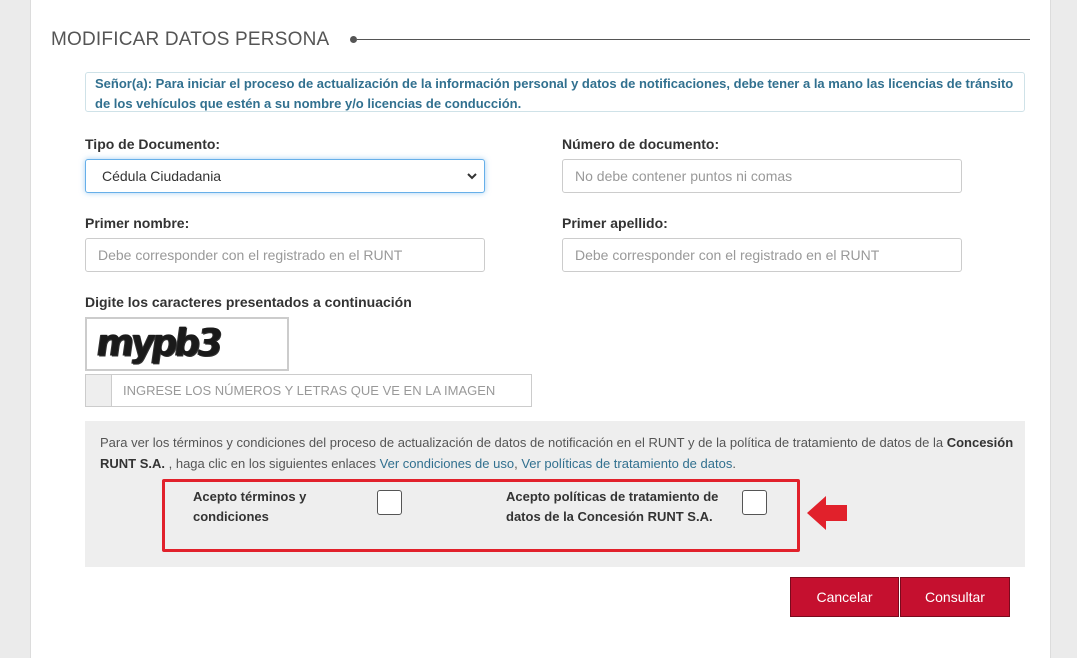 The image size is (1077, 658). I want to click on first-name-input, so click(285, 255).